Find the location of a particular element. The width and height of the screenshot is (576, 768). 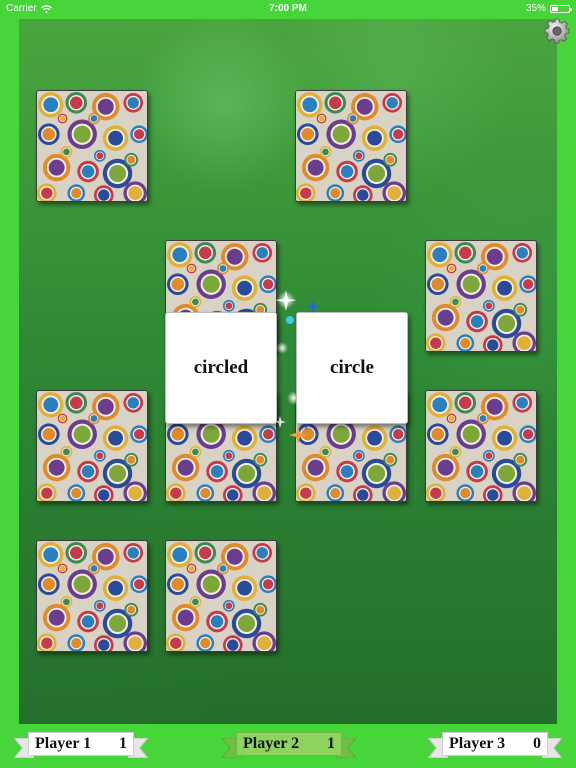

battery-percent: 35% is located at coordinates (535, 8).